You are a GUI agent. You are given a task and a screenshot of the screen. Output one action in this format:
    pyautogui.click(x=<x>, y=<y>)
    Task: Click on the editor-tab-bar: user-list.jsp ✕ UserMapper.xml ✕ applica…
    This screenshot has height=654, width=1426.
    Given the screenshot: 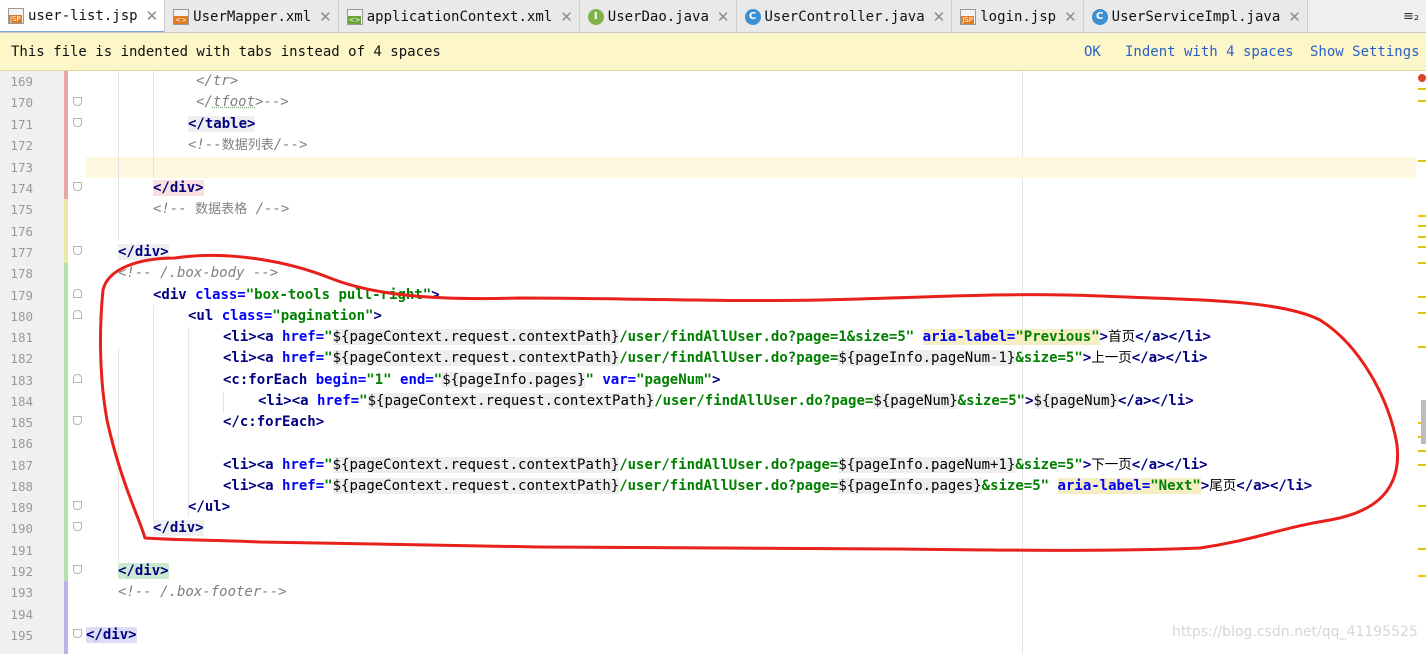 What is the action you would take?
    pyautogui.click(x=713, y=16)
    